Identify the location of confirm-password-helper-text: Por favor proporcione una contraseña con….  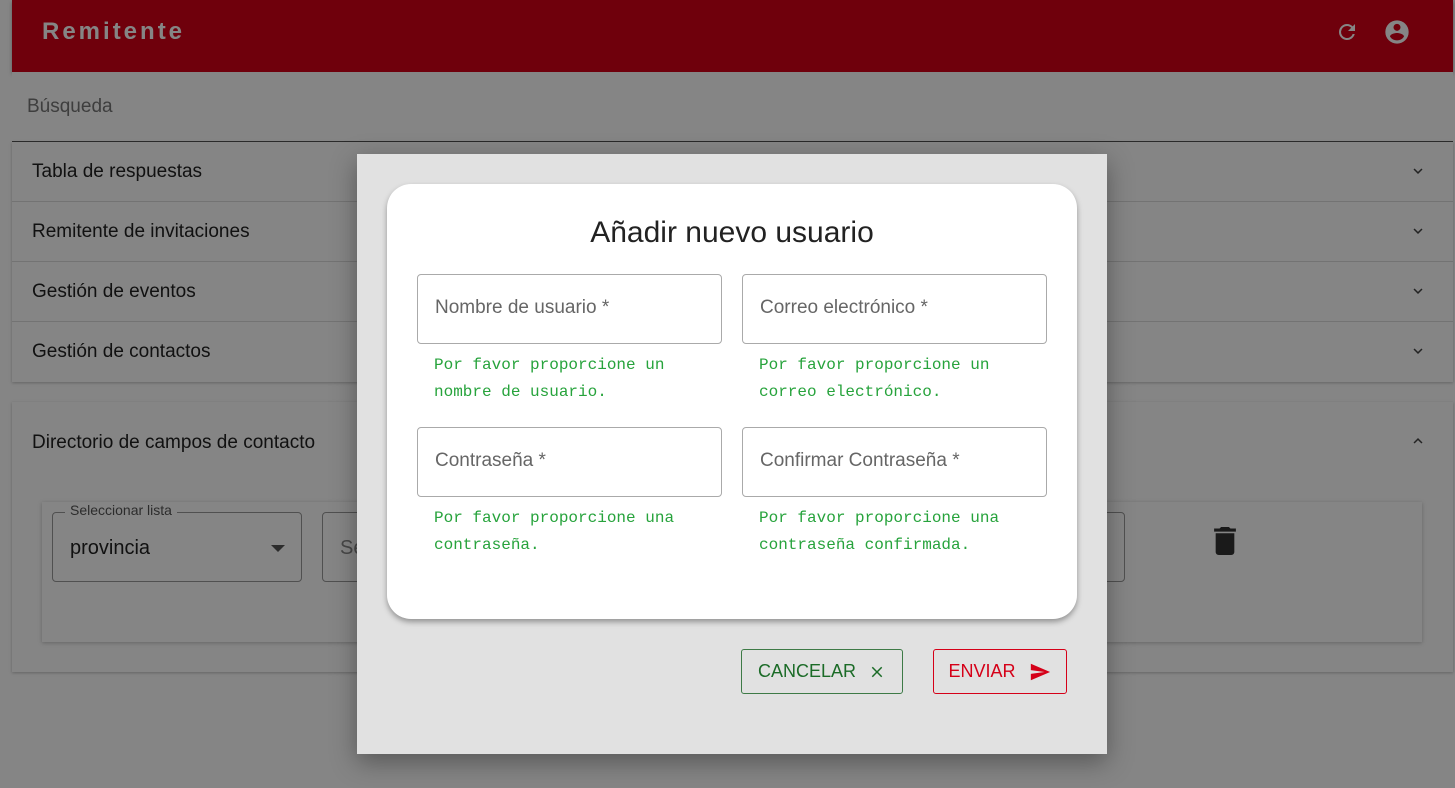
(879, 531).